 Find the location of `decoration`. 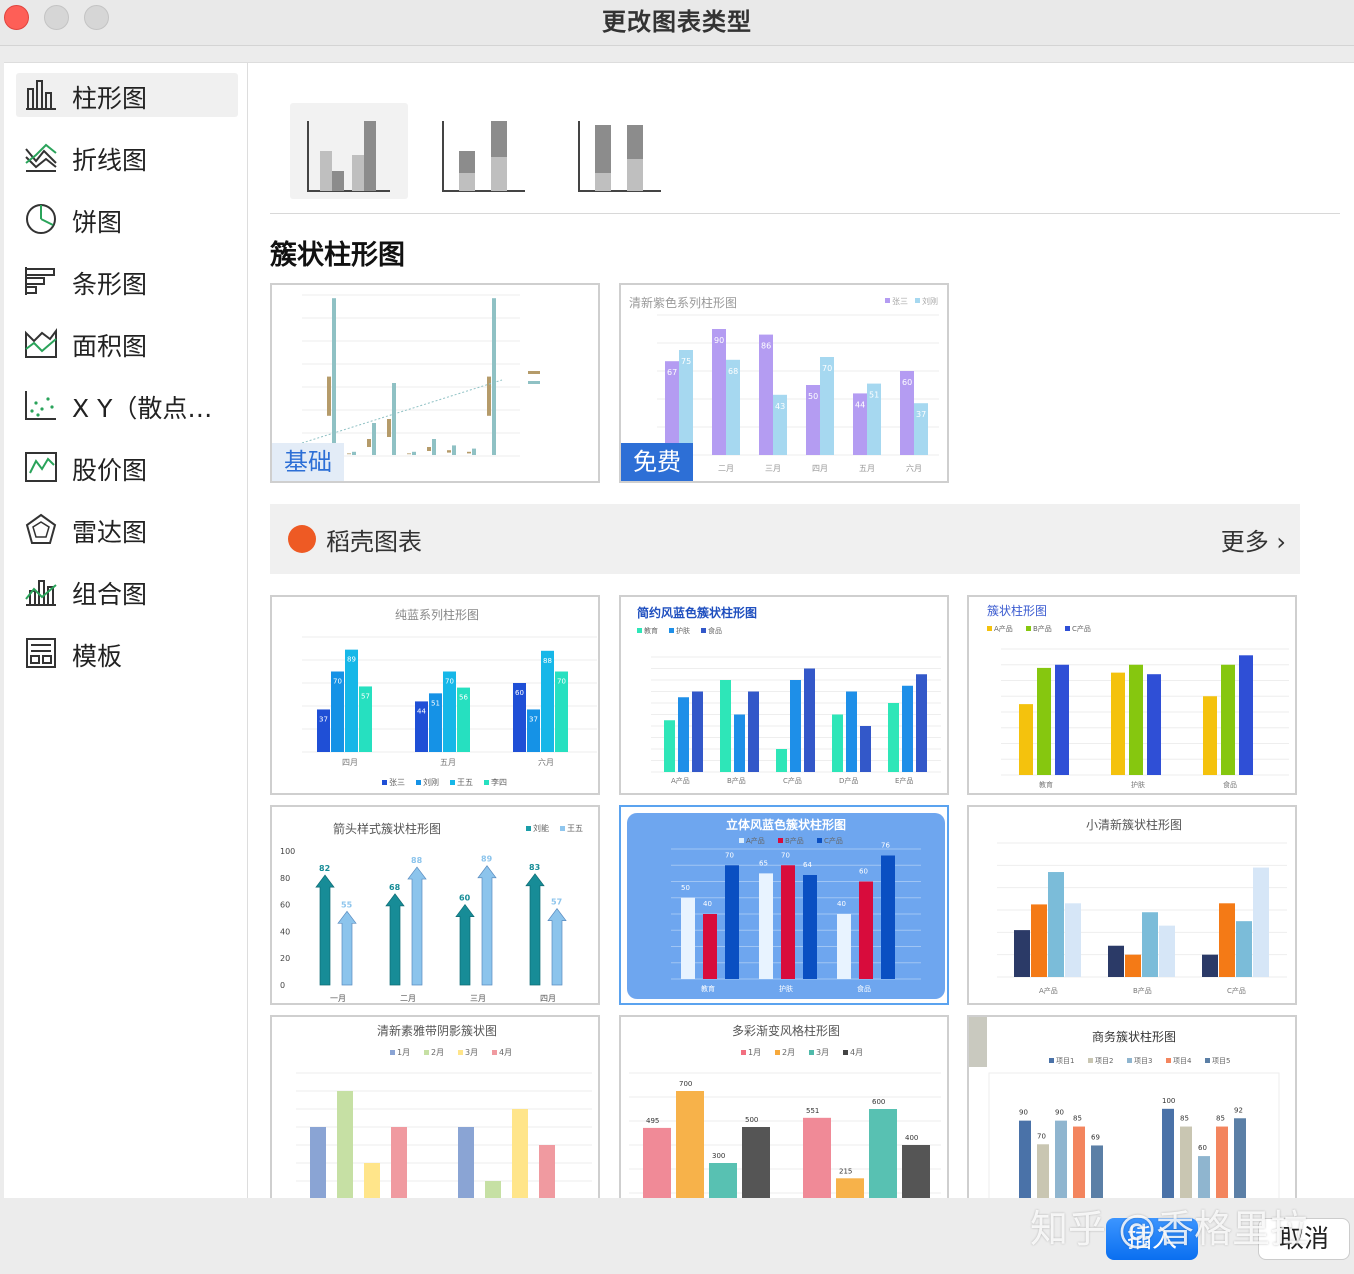

decoration is located at coordinates (978, 1042).